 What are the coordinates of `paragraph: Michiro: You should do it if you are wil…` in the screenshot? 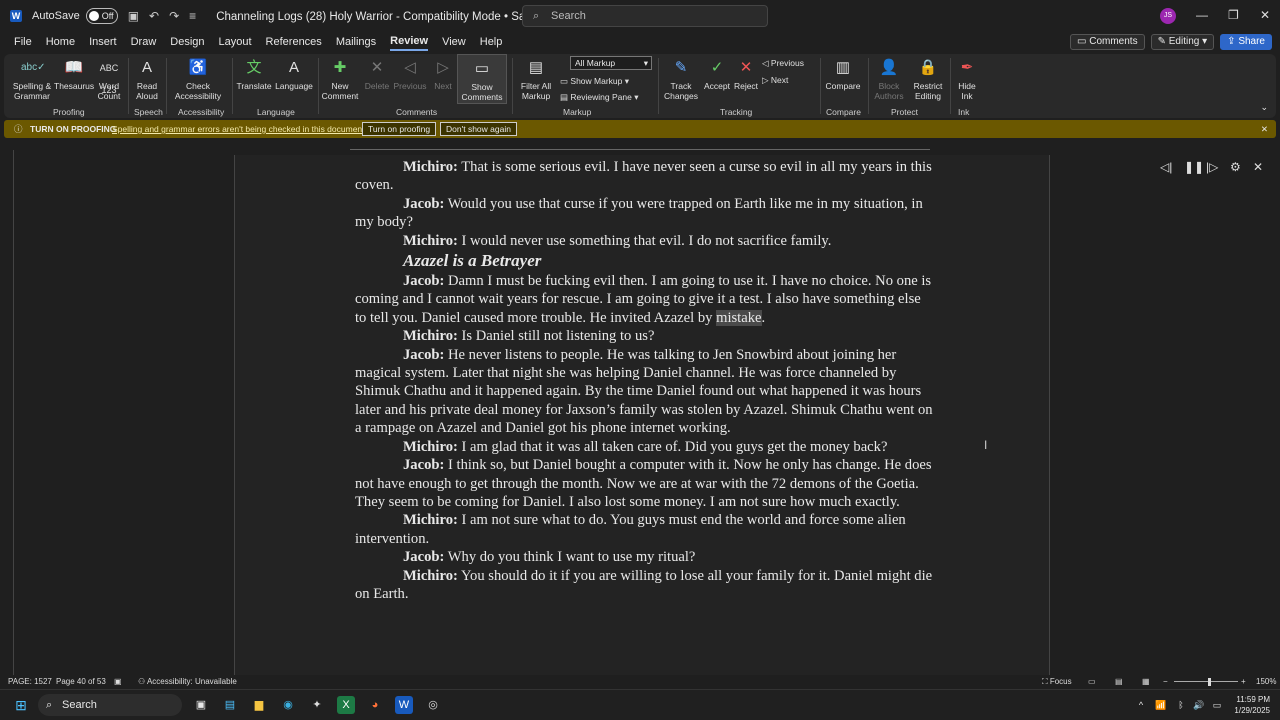 It's located at (644, 585).